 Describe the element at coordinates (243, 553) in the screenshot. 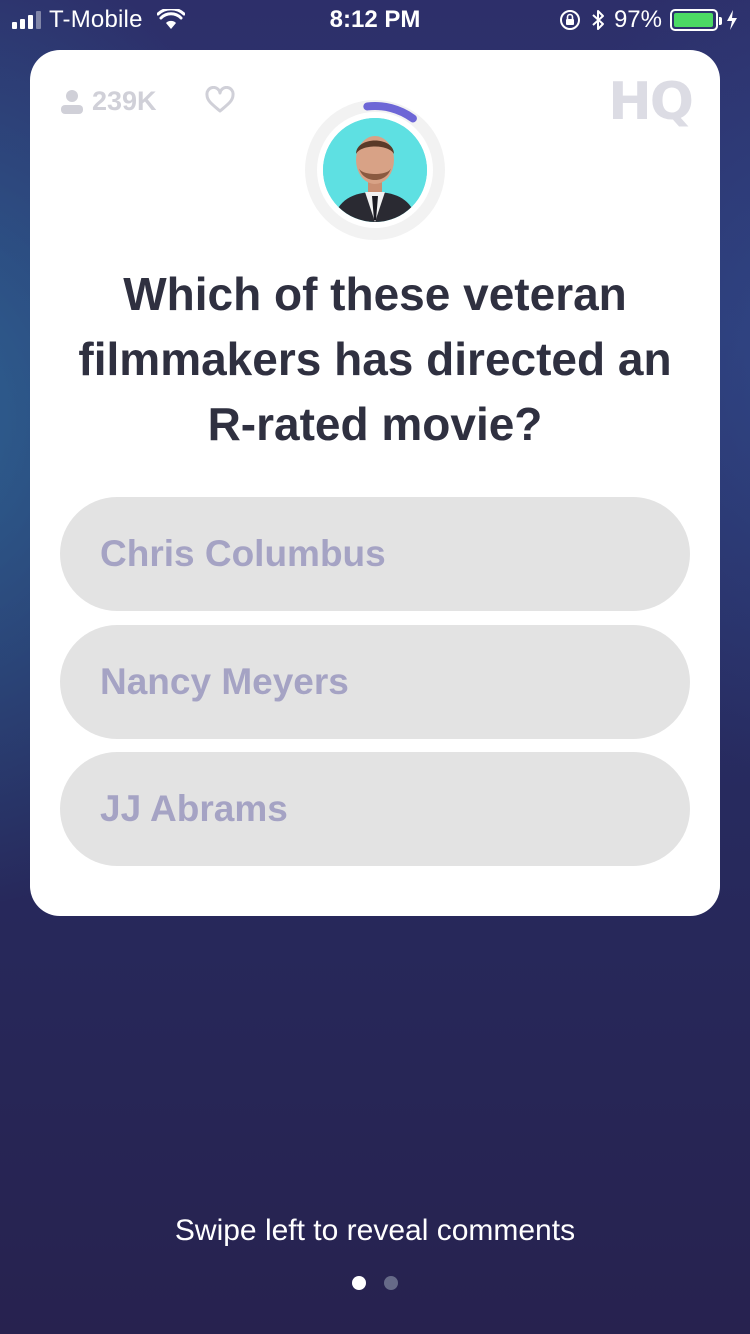

I see `answer-label: Chris Columbus` at that location.